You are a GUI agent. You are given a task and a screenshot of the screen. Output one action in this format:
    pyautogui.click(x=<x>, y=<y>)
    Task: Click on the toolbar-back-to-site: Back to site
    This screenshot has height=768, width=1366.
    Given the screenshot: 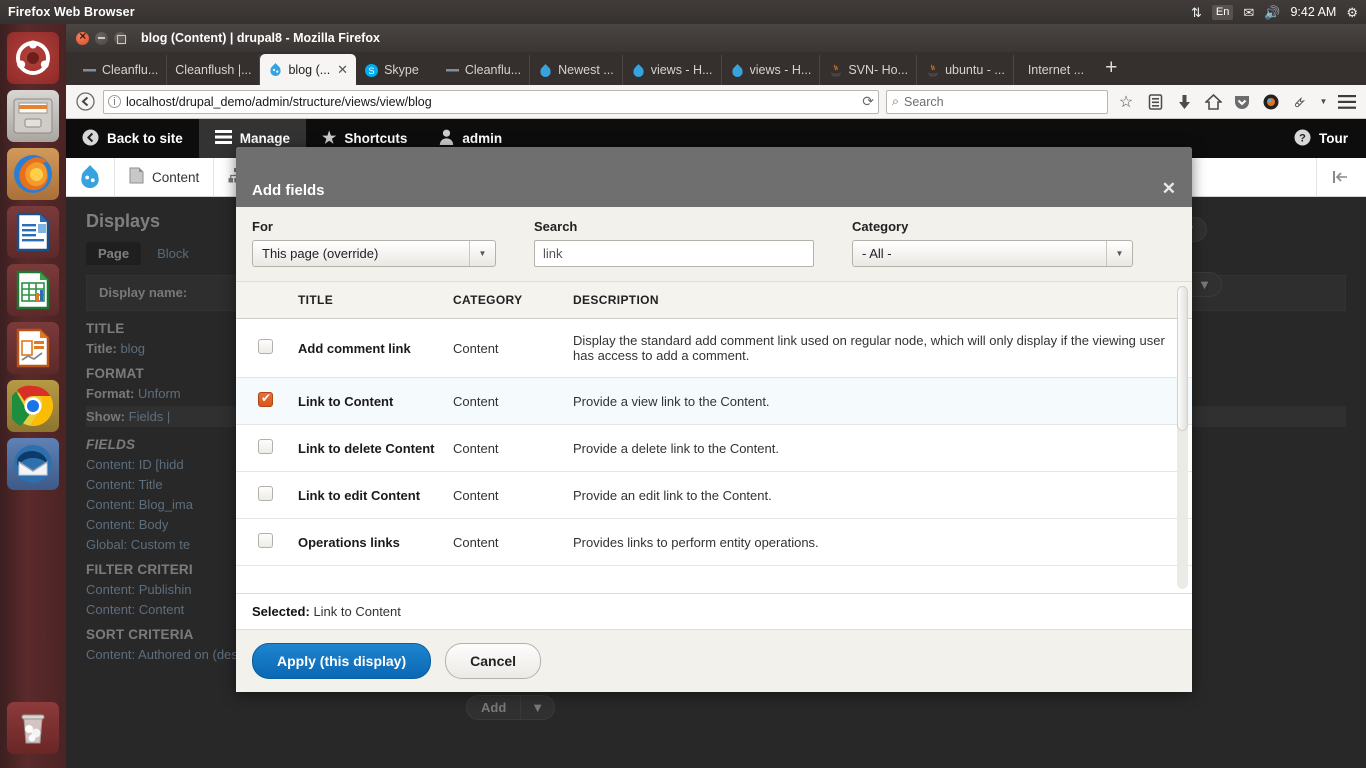 What is the action you would take?
    pyautogui.click(x=132, y=138)
    